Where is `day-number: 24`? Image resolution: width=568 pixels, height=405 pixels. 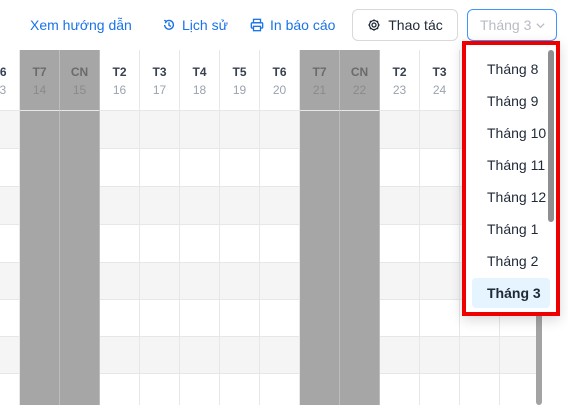
day-number: 24 is located at coordinates (439, 90).